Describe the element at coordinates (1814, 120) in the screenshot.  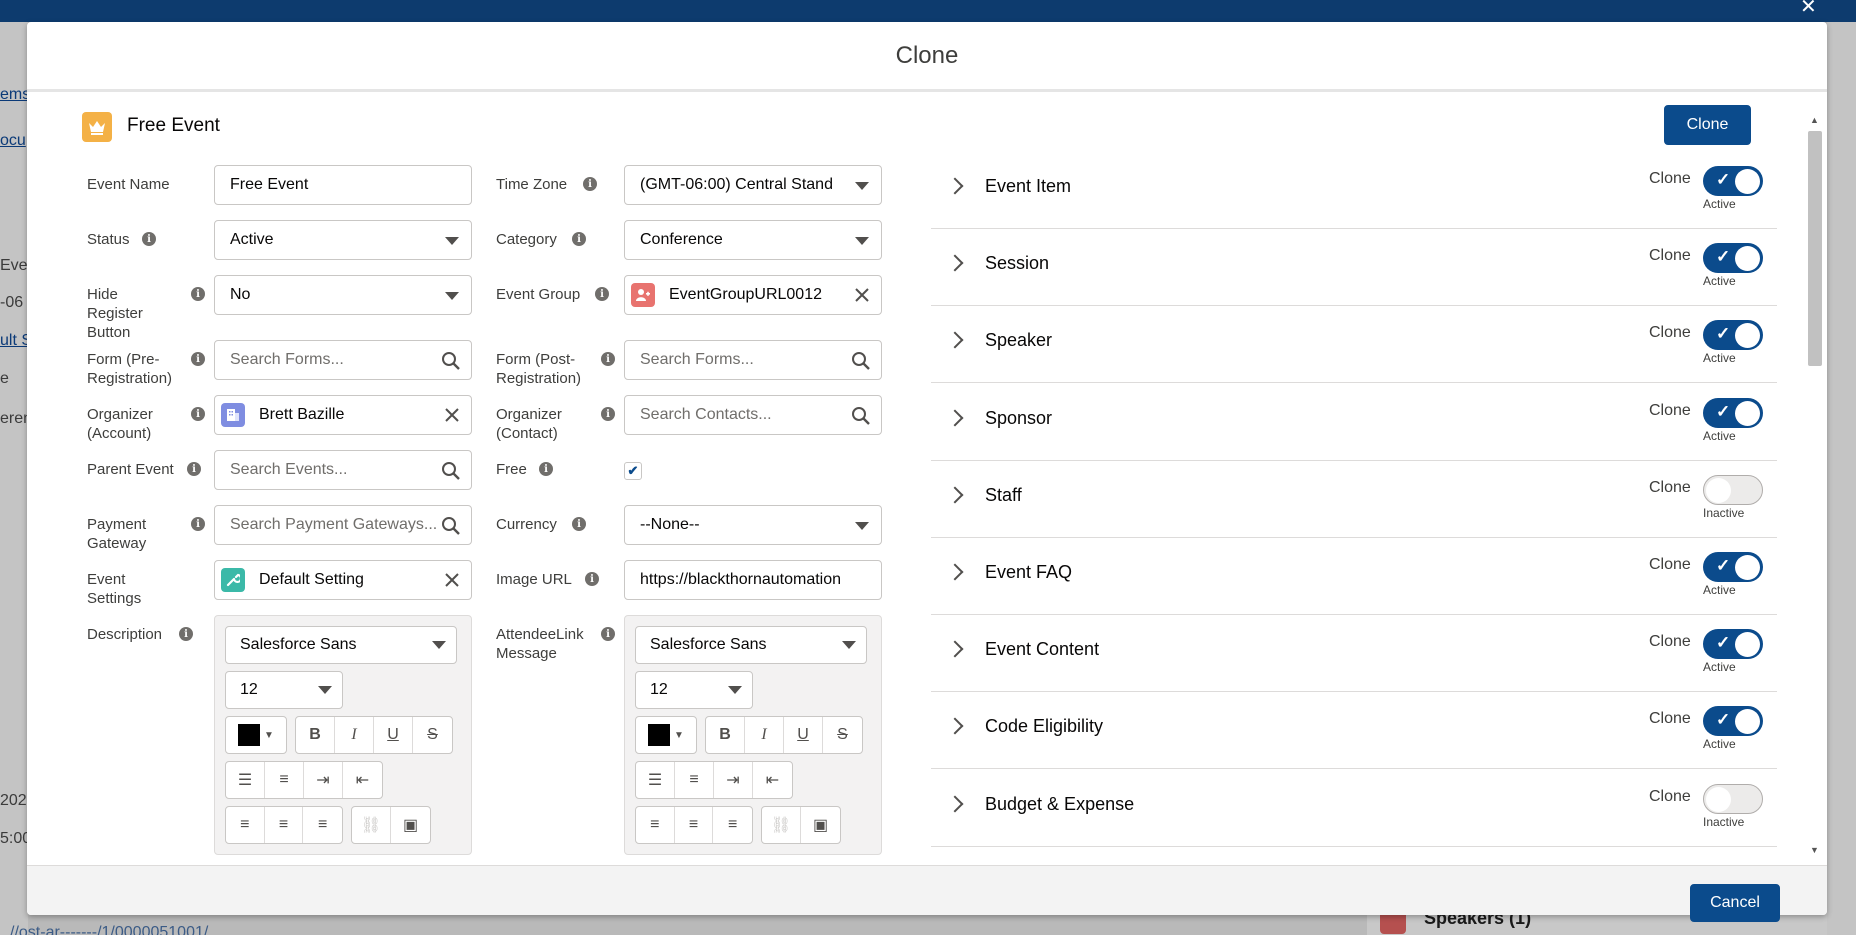
I see `scroll-up-icon: ▲` at that location.